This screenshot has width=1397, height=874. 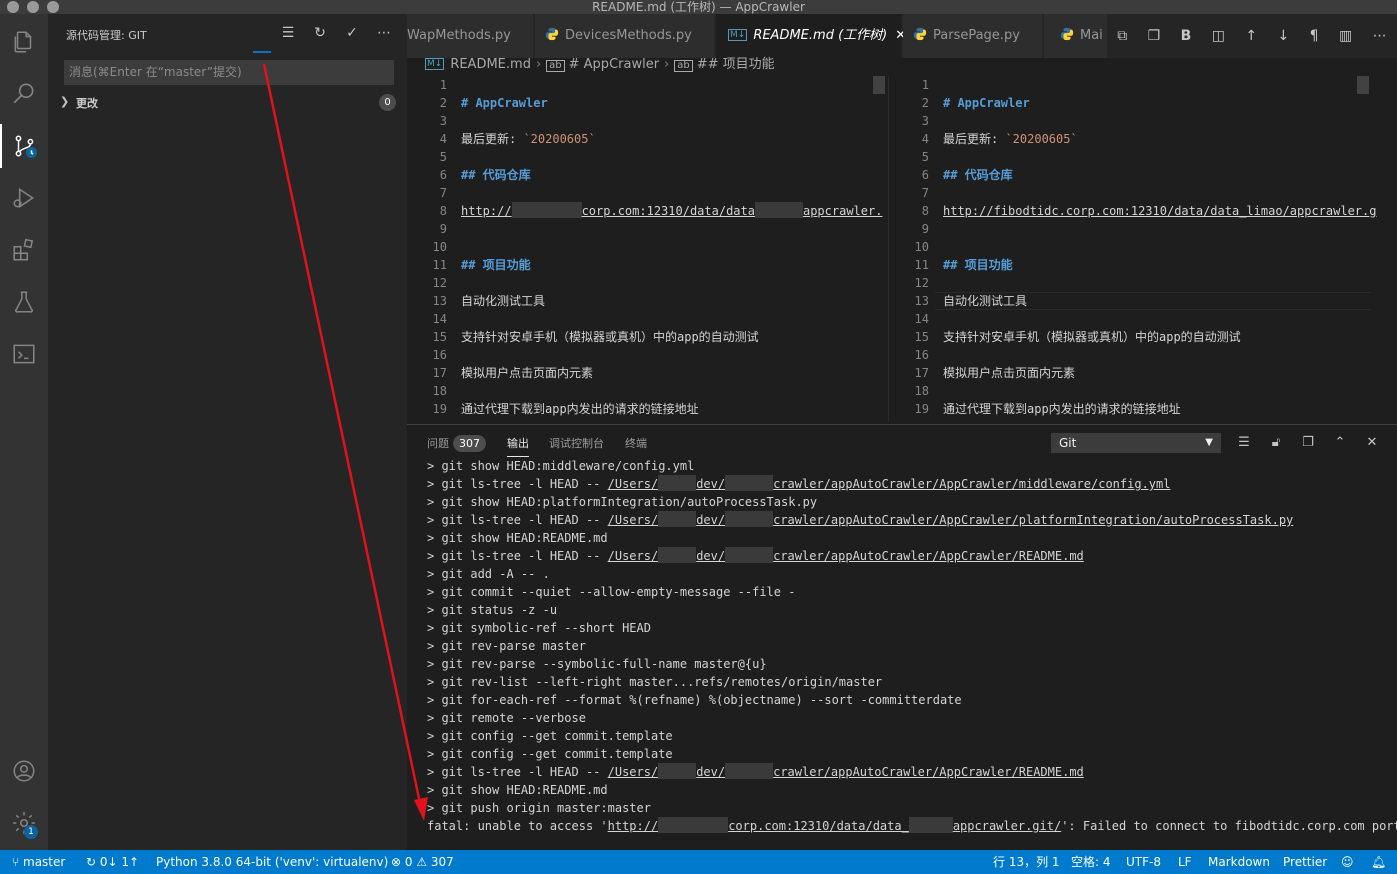 What do you see at coordinates (625, 36) in the screenshot?
I see `tab-devicesmethods: DevicesMethods.py` at bounding box center [625, 36].